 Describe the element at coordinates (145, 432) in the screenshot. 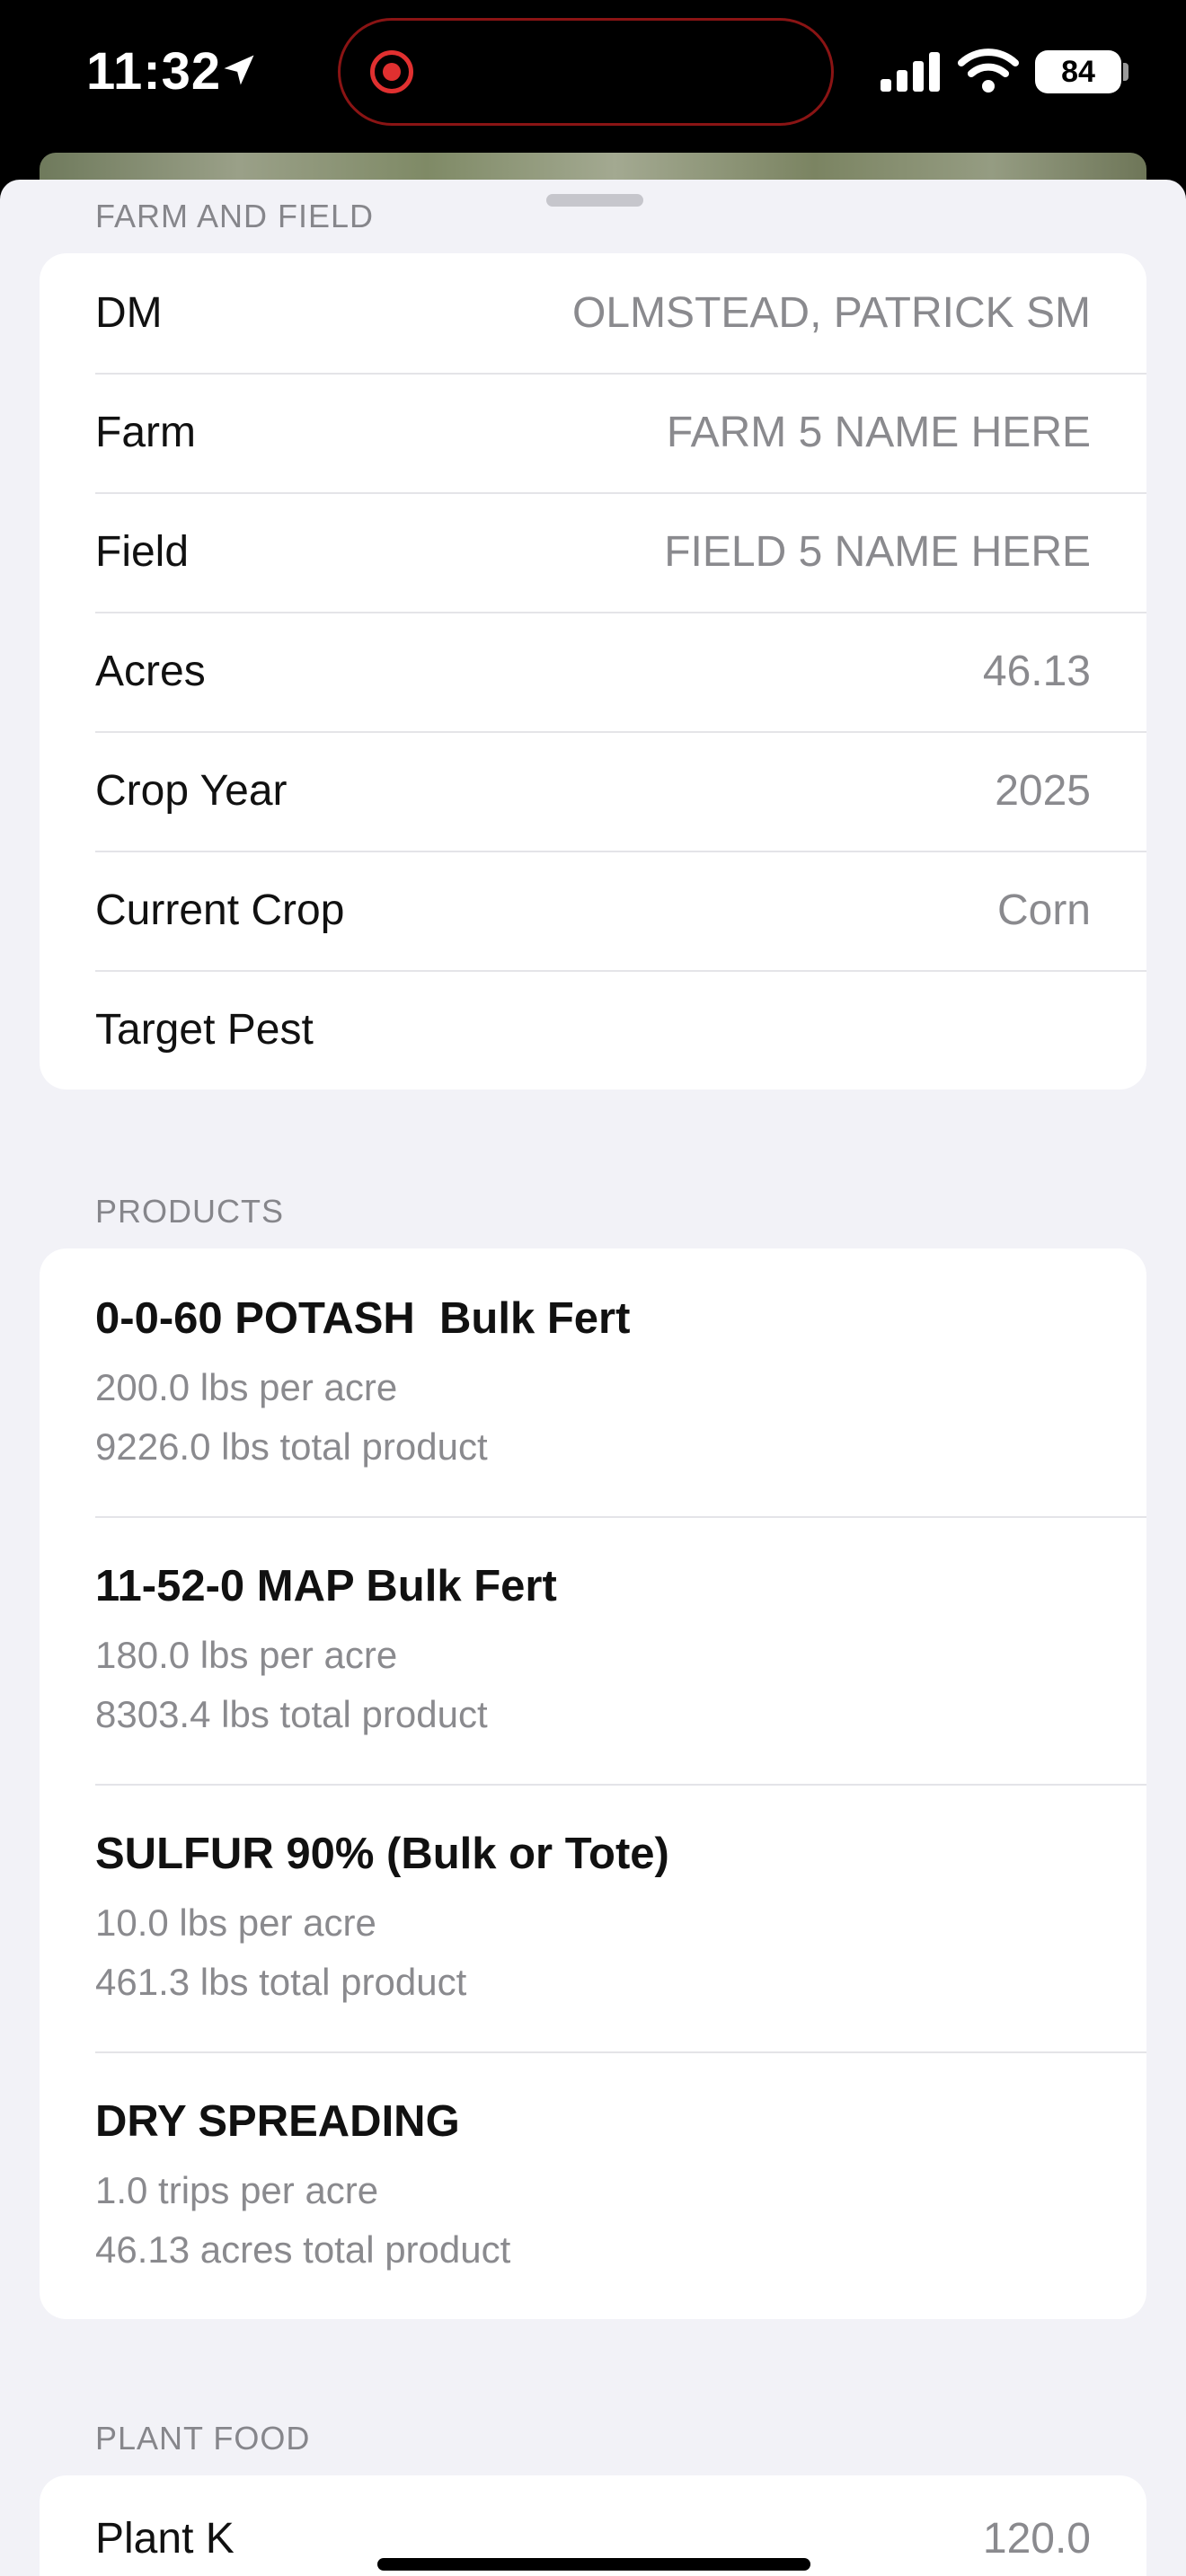

I see `row-label: Farm` at that location.